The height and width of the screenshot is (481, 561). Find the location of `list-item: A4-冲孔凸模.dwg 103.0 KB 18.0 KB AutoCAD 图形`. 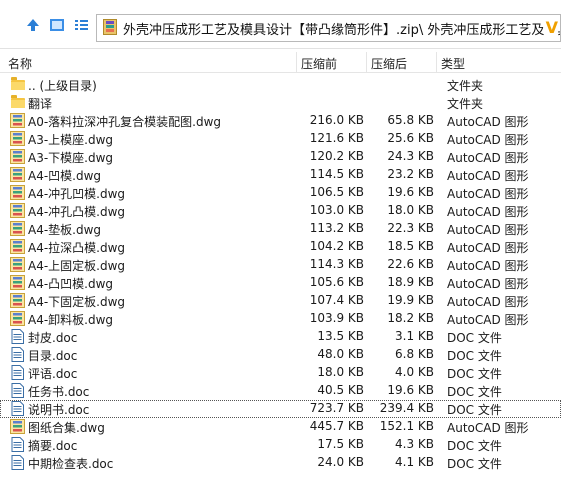

list-item: A4-冲孔凸模.dwg 103.0 KB 18.0 KB AutoCAD 图形 is located at coordinates (280, 211).